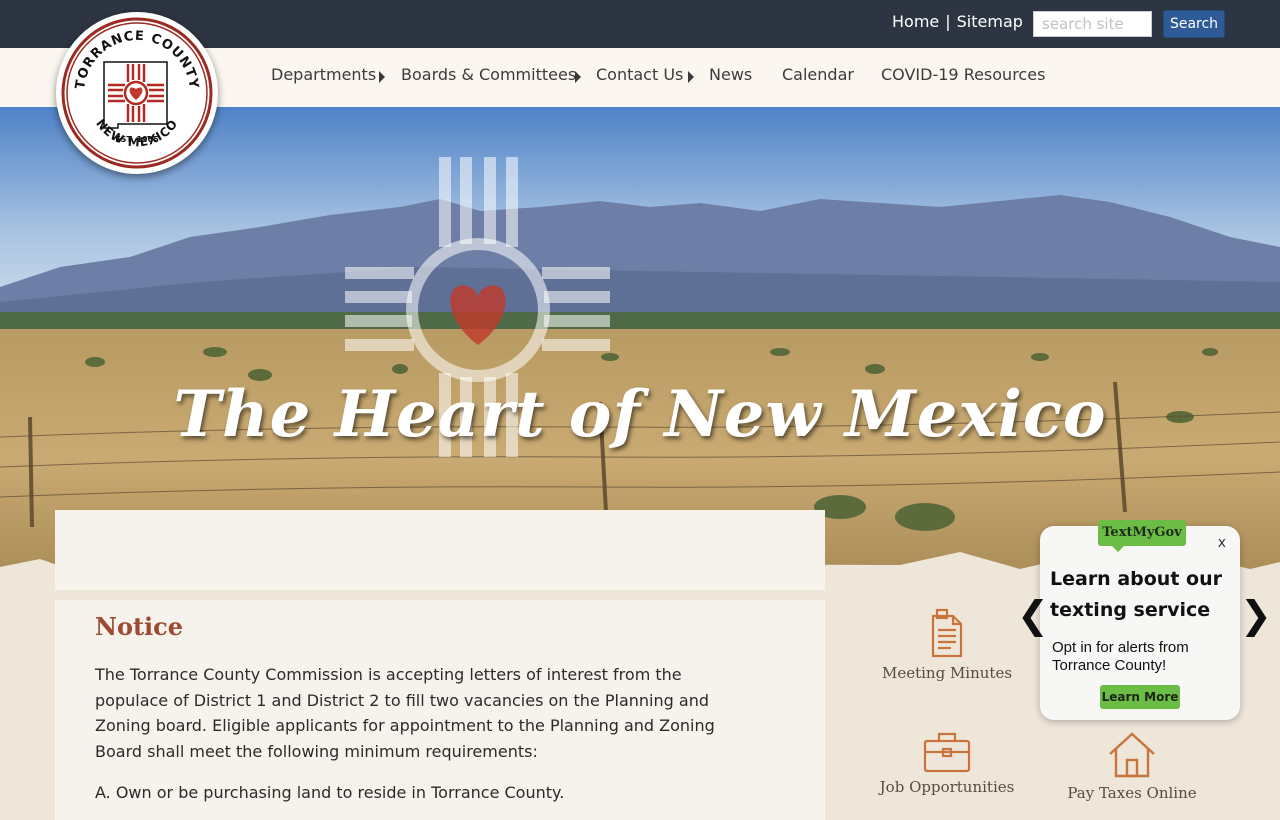  I want to click on nav-covid-resources: COVID-19 Resources, so click(963, 74).